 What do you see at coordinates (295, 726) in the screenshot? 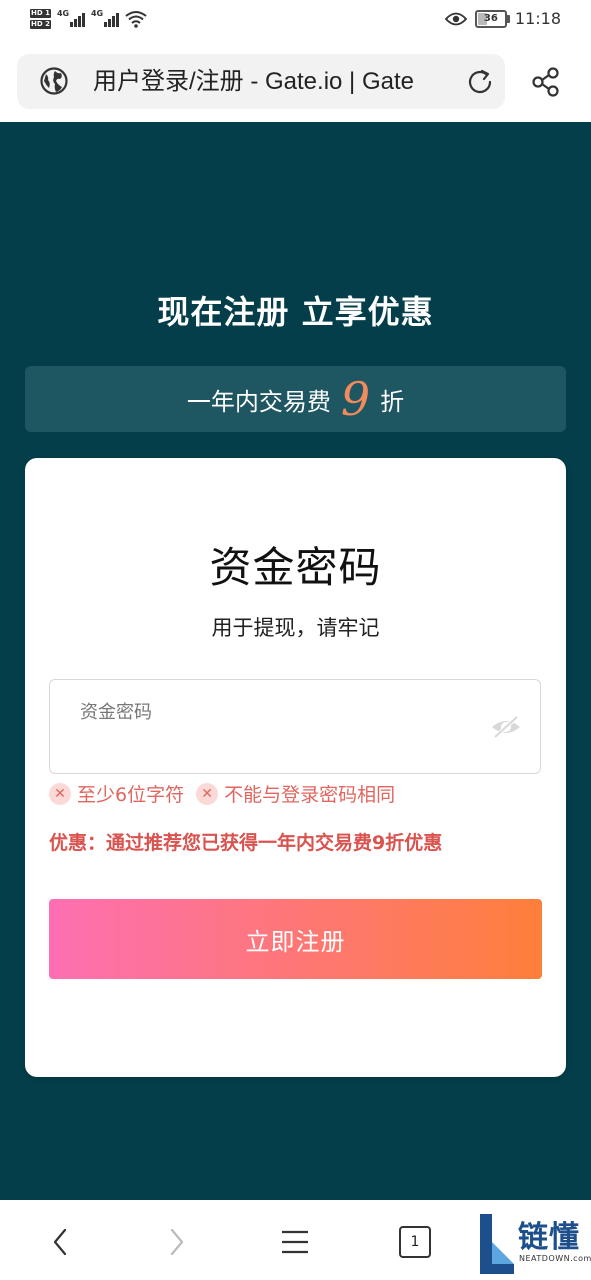
I see `fund-password-input: 资金密码` at bounding box center [295, 726].